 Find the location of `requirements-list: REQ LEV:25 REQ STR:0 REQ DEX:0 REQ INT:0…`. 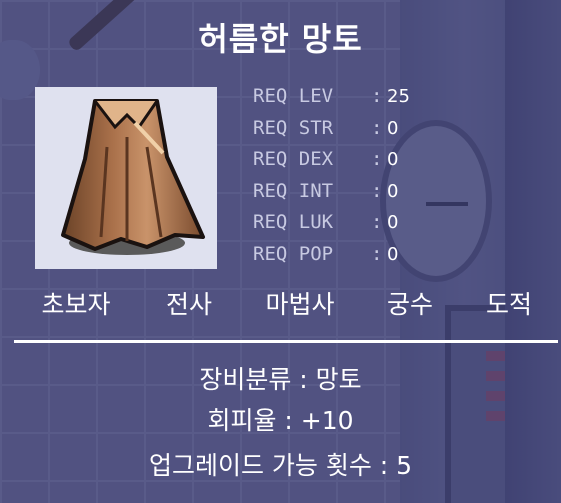

requirements-list: REQ LEV:25 REQ STR:0 REQ DEX:0 REQ INT:0… is located at coordinates (331, 178).